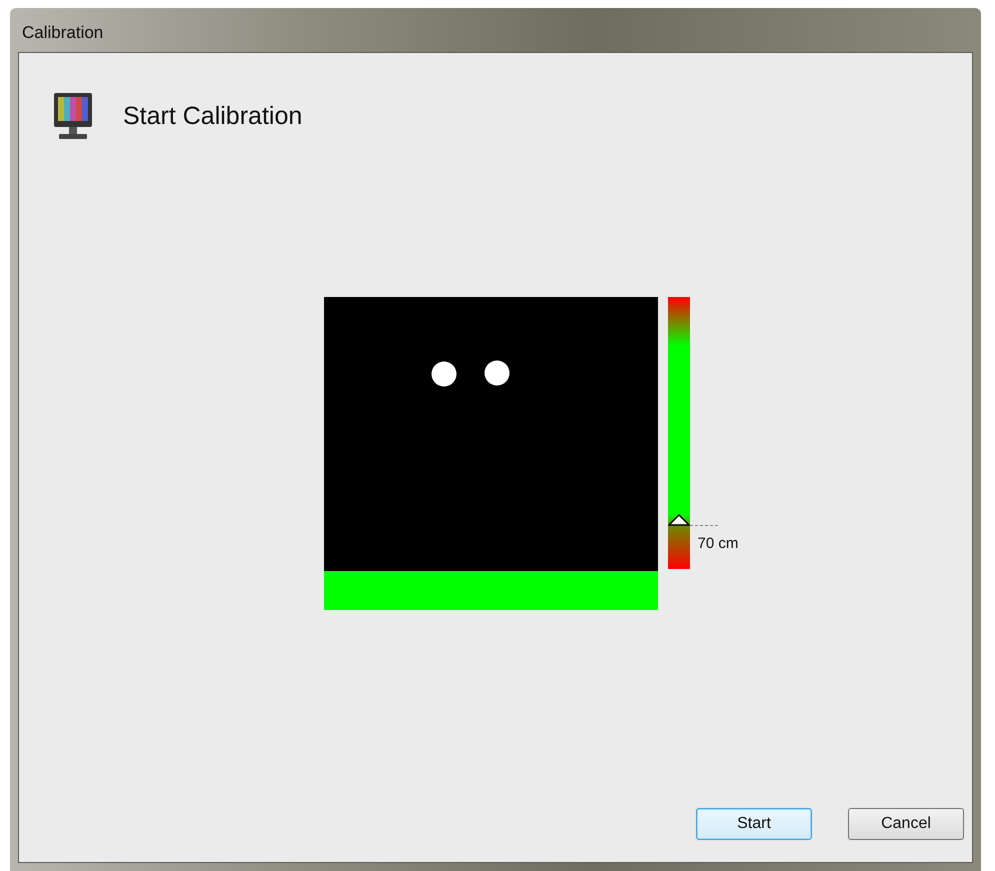  I want to click on window-title: Calibration, so click(62, 33).